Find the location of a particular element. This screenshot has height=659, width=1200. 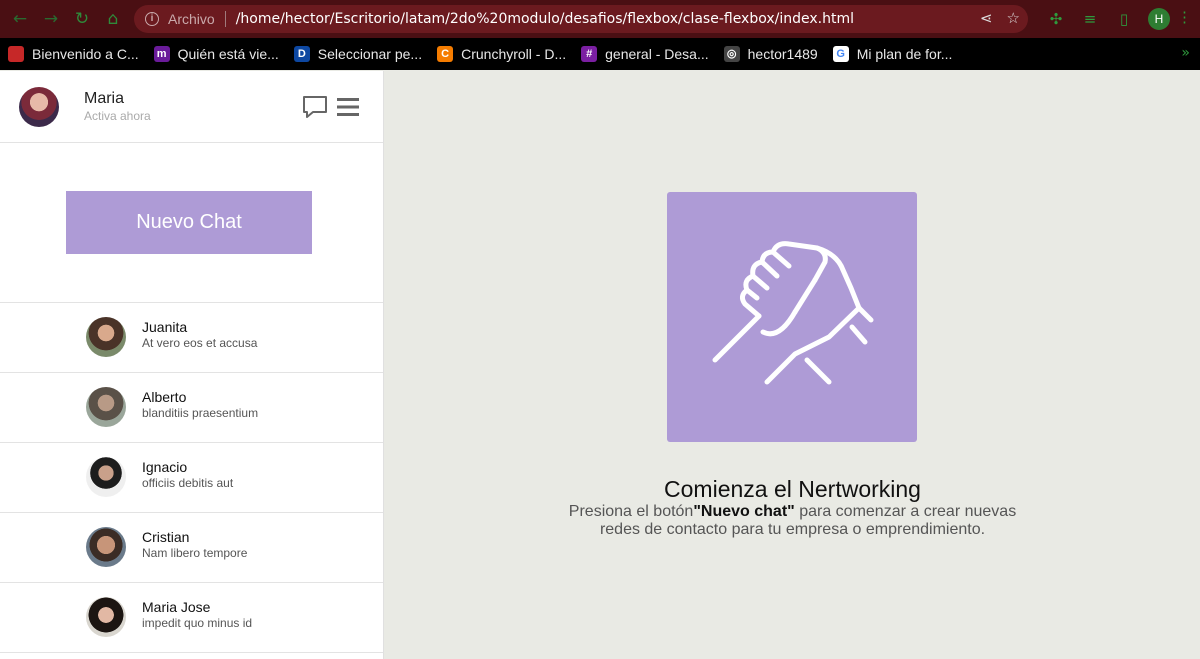

list-item: Maria Jose impedit quo minus id is located at coordinates (191, 618).